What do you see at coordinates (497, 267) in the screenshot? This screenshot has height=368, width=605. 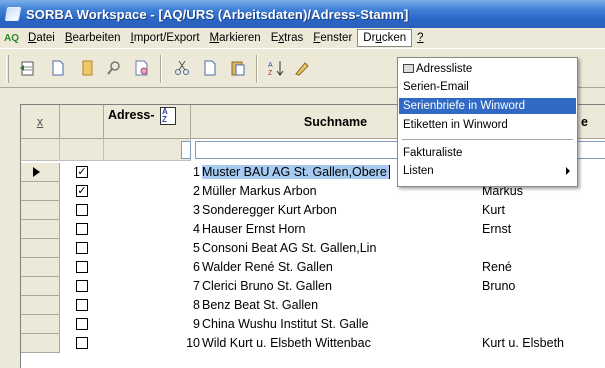 I see `vorname-cell: René` at bounding box center [497, 267].